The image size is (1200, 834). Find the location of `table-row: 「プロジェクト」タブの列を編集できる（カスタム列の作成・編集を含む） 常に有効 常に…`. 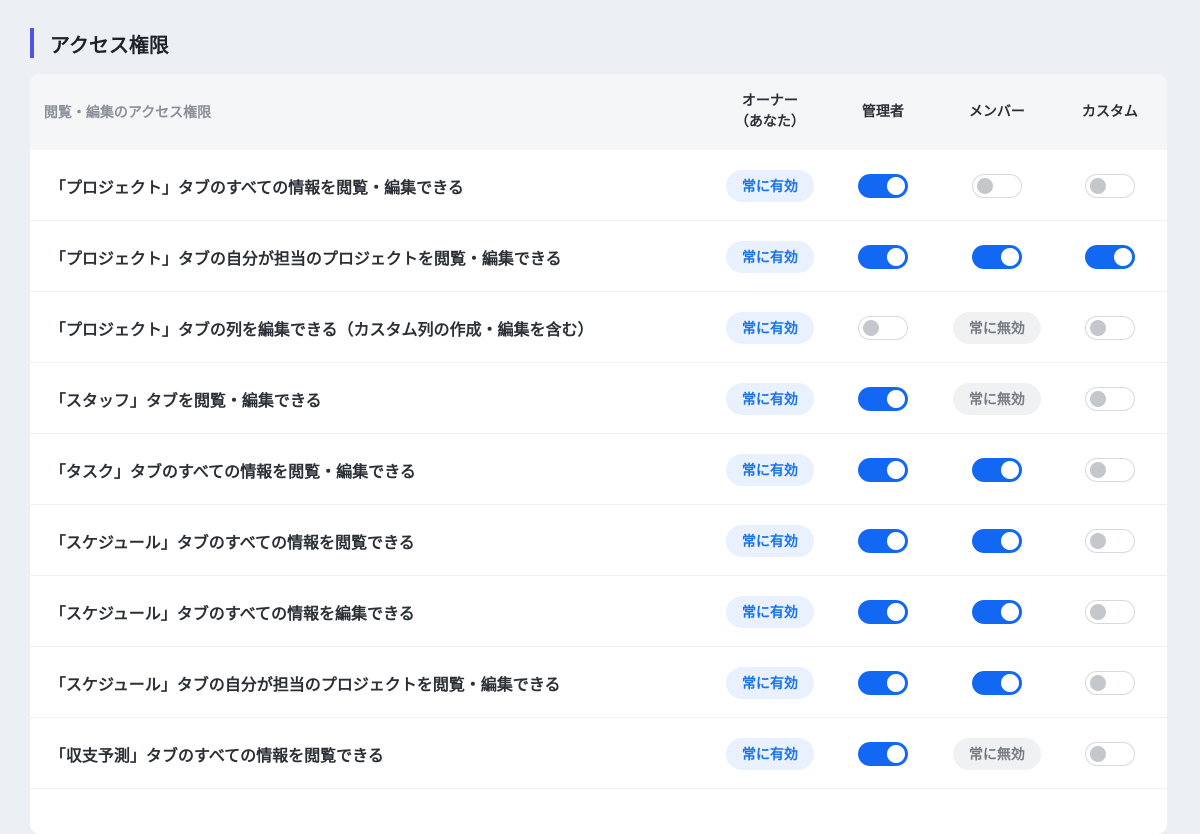

table-row: 「プロジェクト」タブの列を編集できる（カスタム列の作成・編集を含む） 常に有効 常に… is located at coordinates (598, 327).